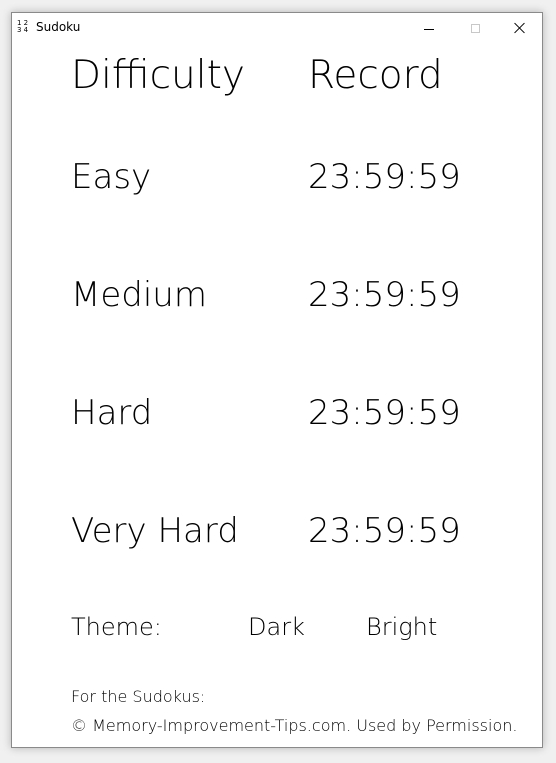  I want to click on app-icon-digits-bottom: 3 4, so click(23, 30).